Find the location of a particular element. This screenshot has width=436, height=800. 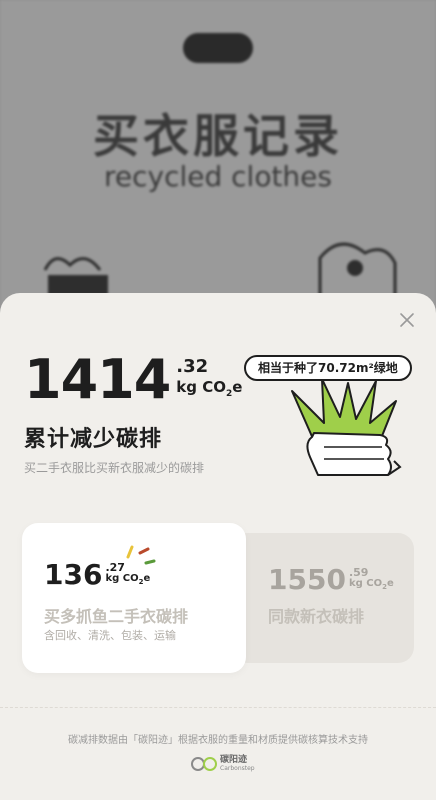

new-clothes-integer: 1550 is located at coordinates (307, 579).